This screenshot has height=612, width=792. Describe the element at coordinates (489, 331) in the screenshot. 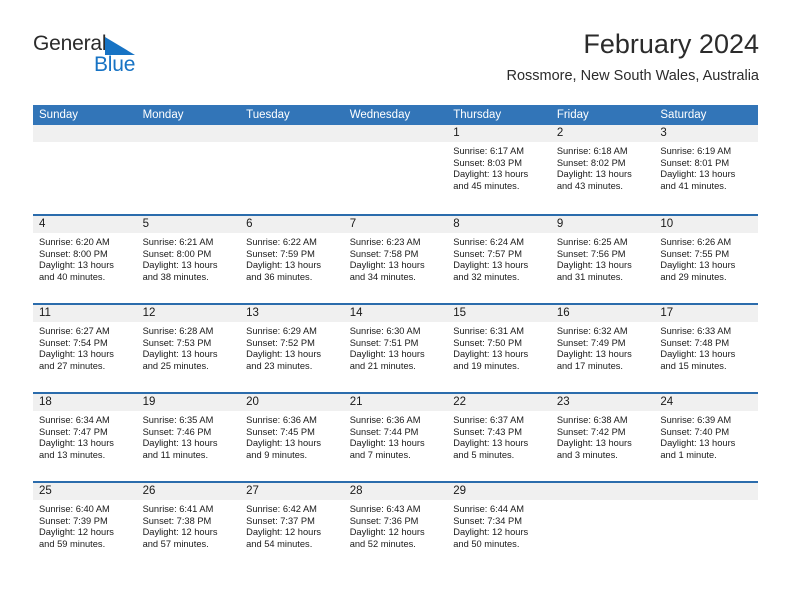

I see `sunrise-time: Sunrise: 6:31 AM` at that location.